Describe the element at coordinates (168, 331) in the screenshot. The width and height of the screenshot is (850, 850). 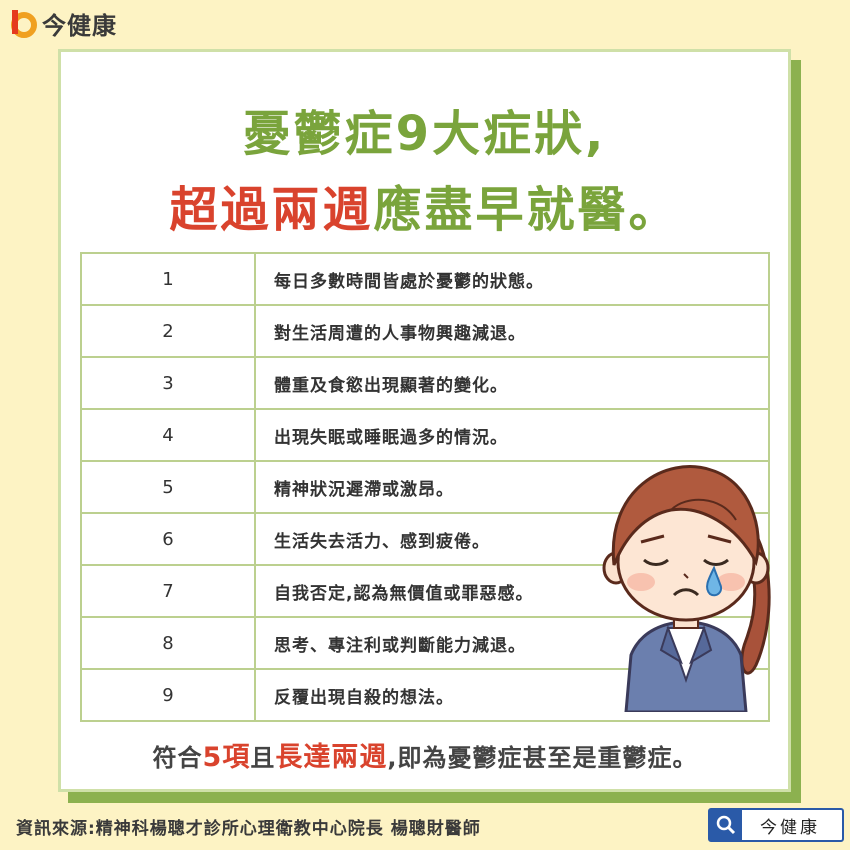
I see `symptom-number: 2` at that location.